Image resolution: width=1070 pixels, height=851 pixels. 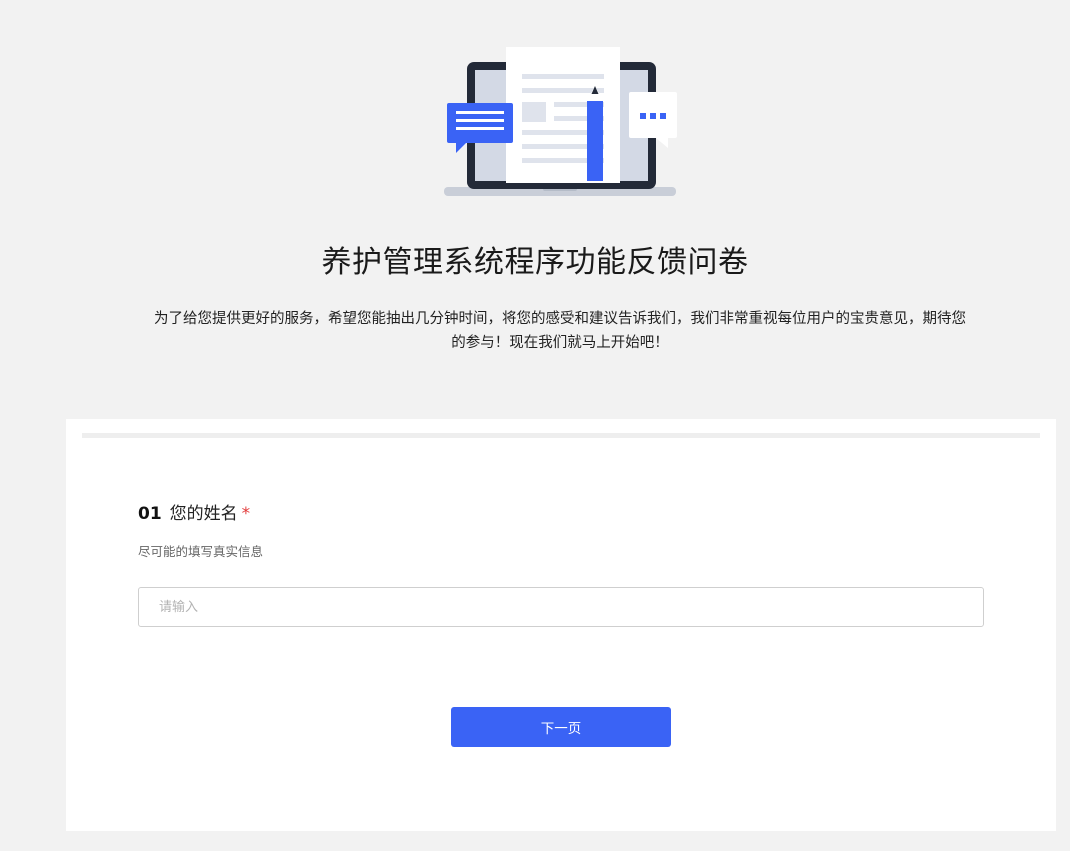 I want to click on question-label: 您的姓名, so click(x=203, y=514).